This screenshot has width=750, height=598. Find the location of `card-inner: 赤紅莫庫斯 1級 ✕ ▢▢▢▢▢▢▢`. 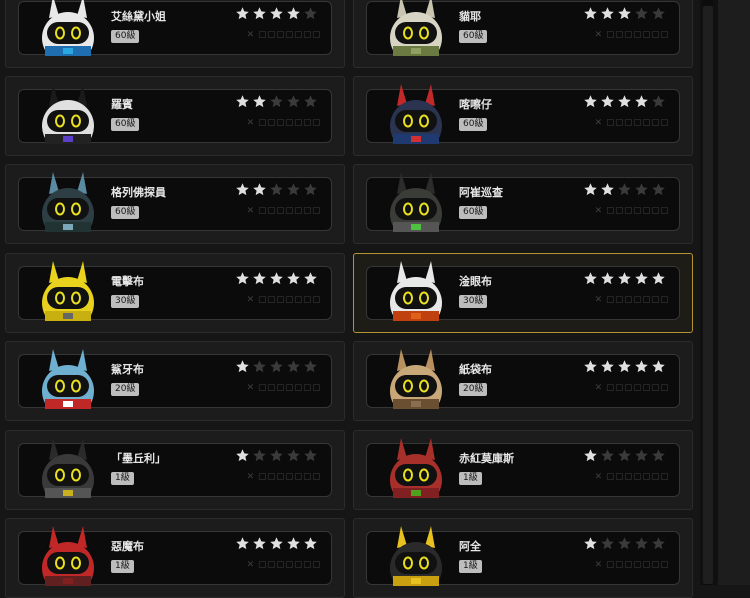

card-inner: 赤紅莫庫斯 1級 ✕ ▢▢▢▢▢▢▢ is located at coordinates (523, 468).